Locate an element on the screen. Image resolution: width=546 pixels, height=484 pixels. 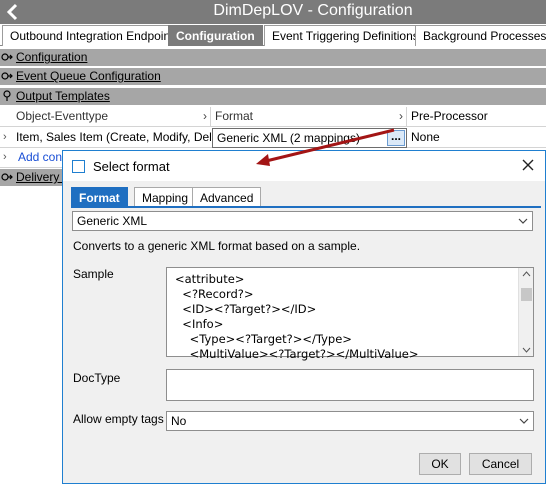
tab-configuration: Configuration is located at coordinates (215, 35).